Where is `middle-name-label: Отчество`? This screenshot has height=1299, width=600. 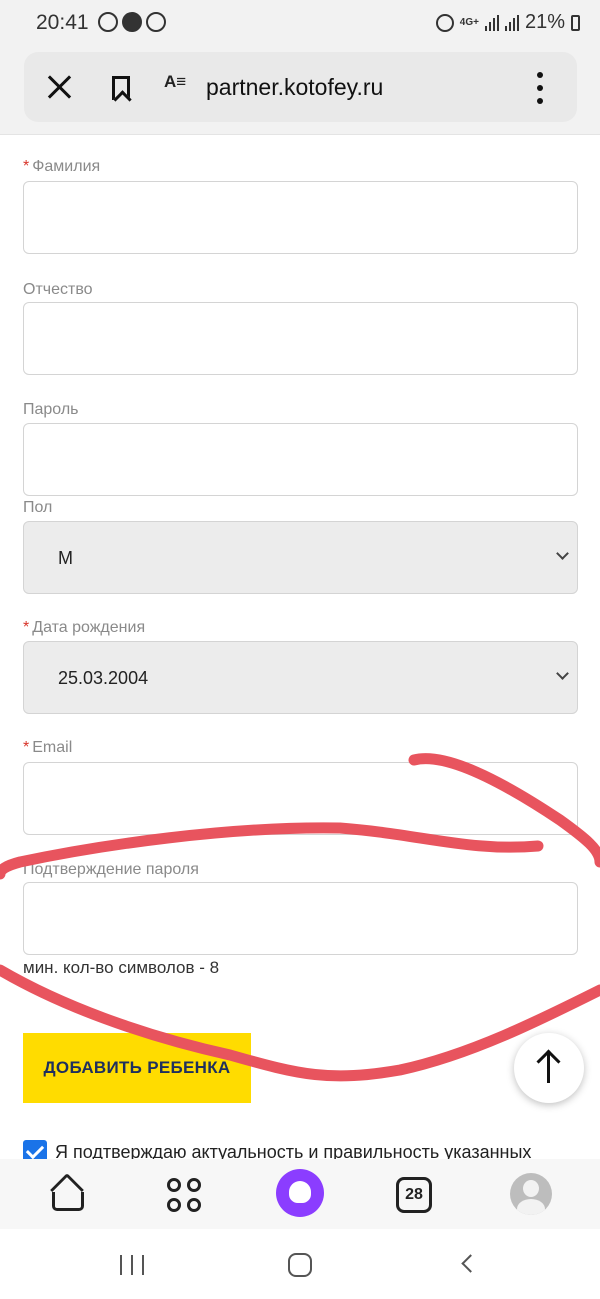 middle-name-label: Отчество is located at coordinates (58, 289).